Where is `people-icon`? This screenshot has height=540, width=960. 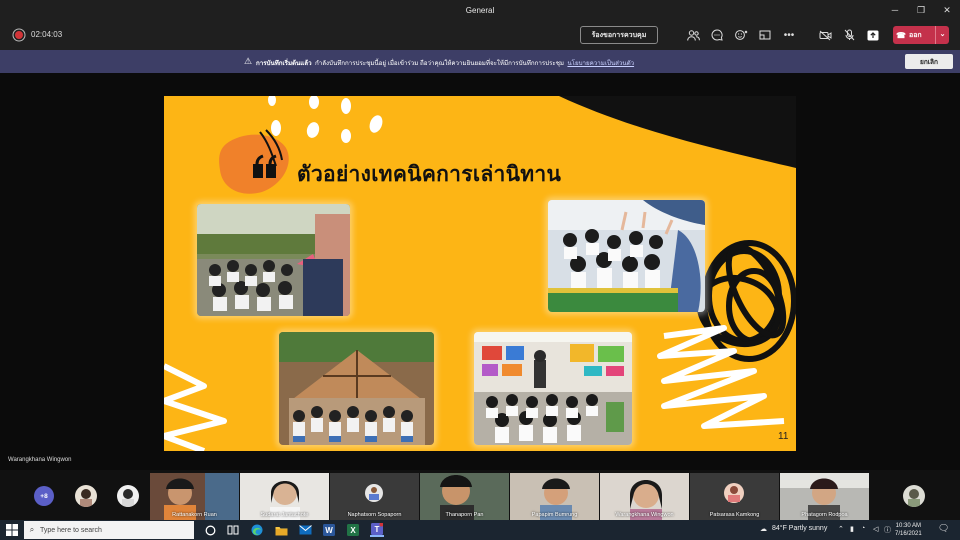
people-icon is located at coordinates (693, 35).